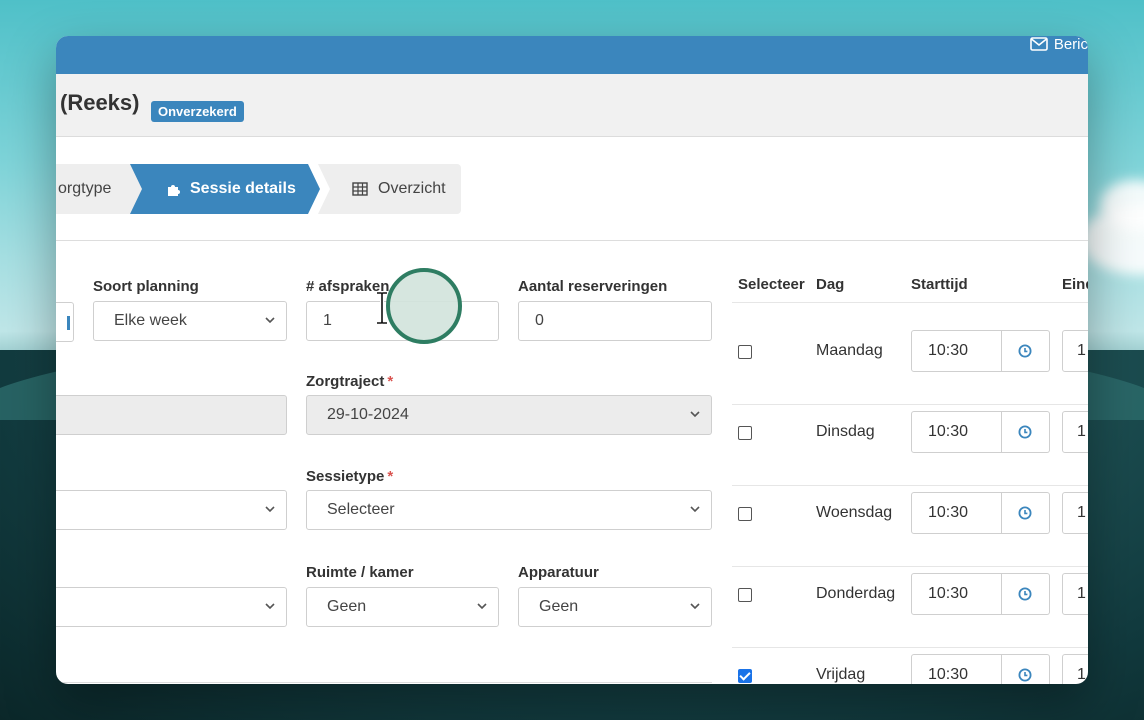 This screenshot has width=1144, height=720. I want to click on soort-planning-label: Soort planning, so click(146, 286).